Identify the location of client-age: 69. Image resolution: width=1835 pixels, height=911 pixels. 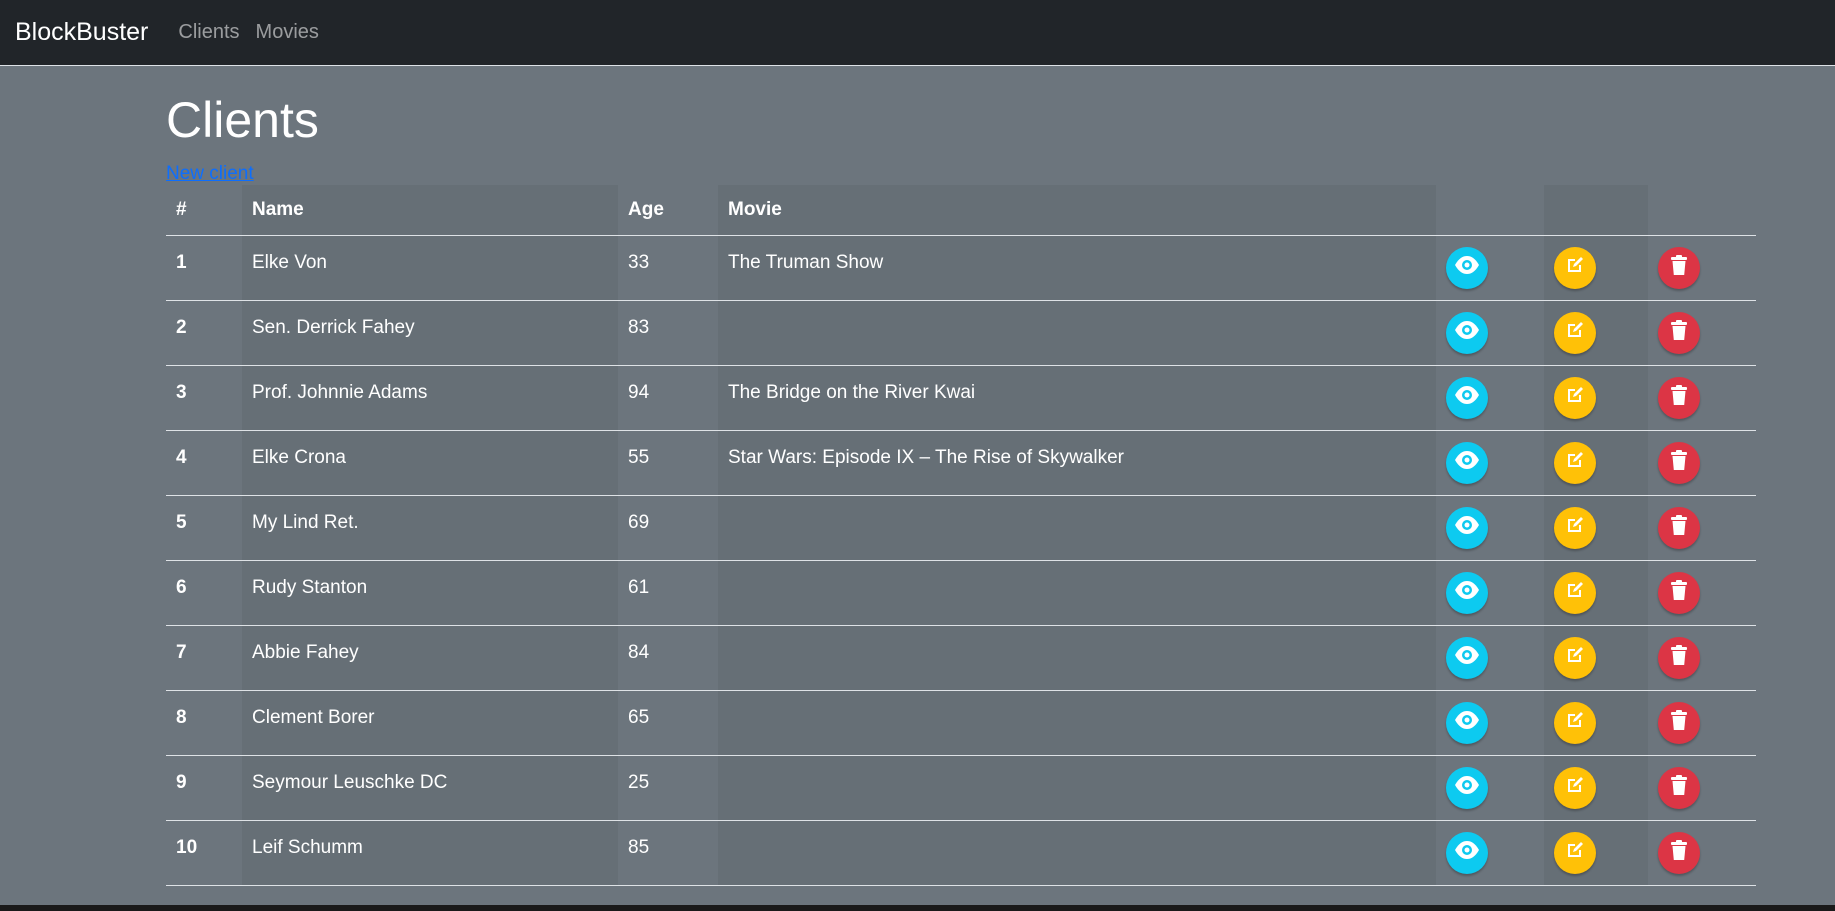
(668, 528).